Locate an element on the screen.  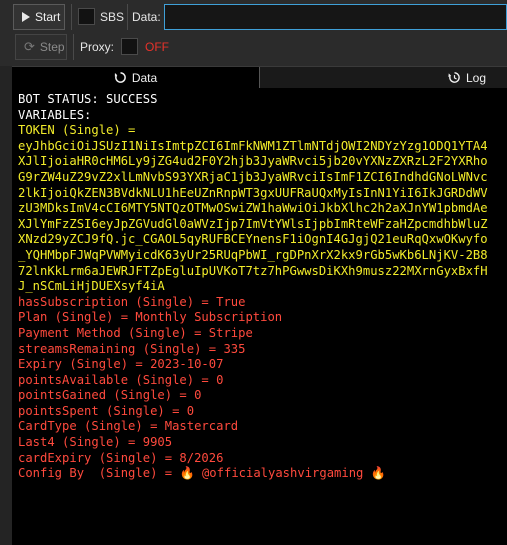
proxy-label: Proxy: is located at coordinates (97, 47).